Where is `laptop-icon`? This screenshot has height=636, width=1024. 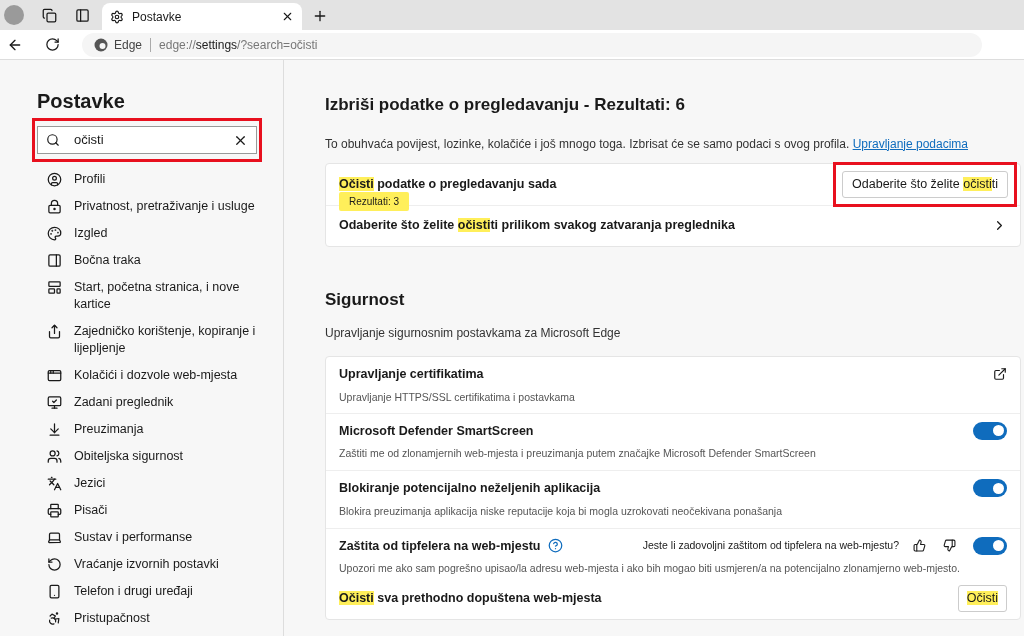
laptop-icon is located at coordinates (54, 537).